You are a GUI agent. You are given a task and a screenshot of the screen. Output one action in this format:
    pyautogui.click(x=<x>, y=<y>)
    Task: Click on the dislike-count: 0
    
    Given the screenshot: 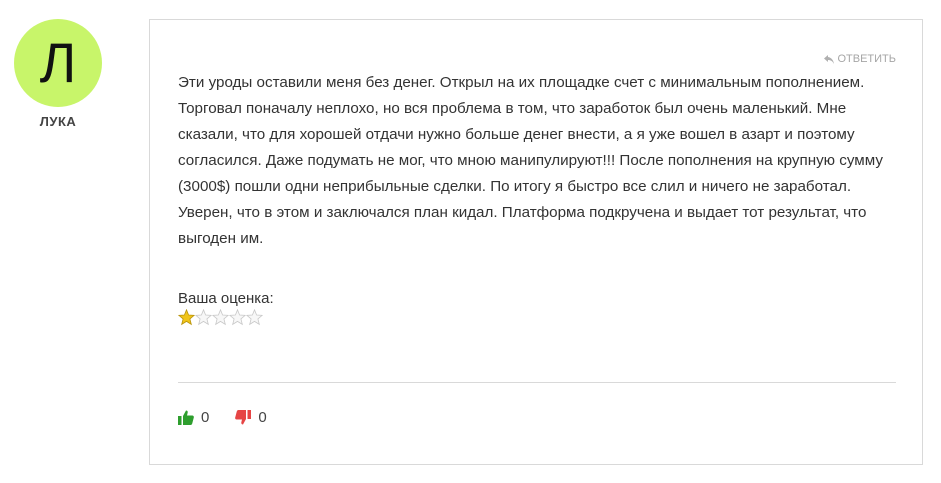 What is the action you would take?
    pyautogui.click(x=262, y=417)
    